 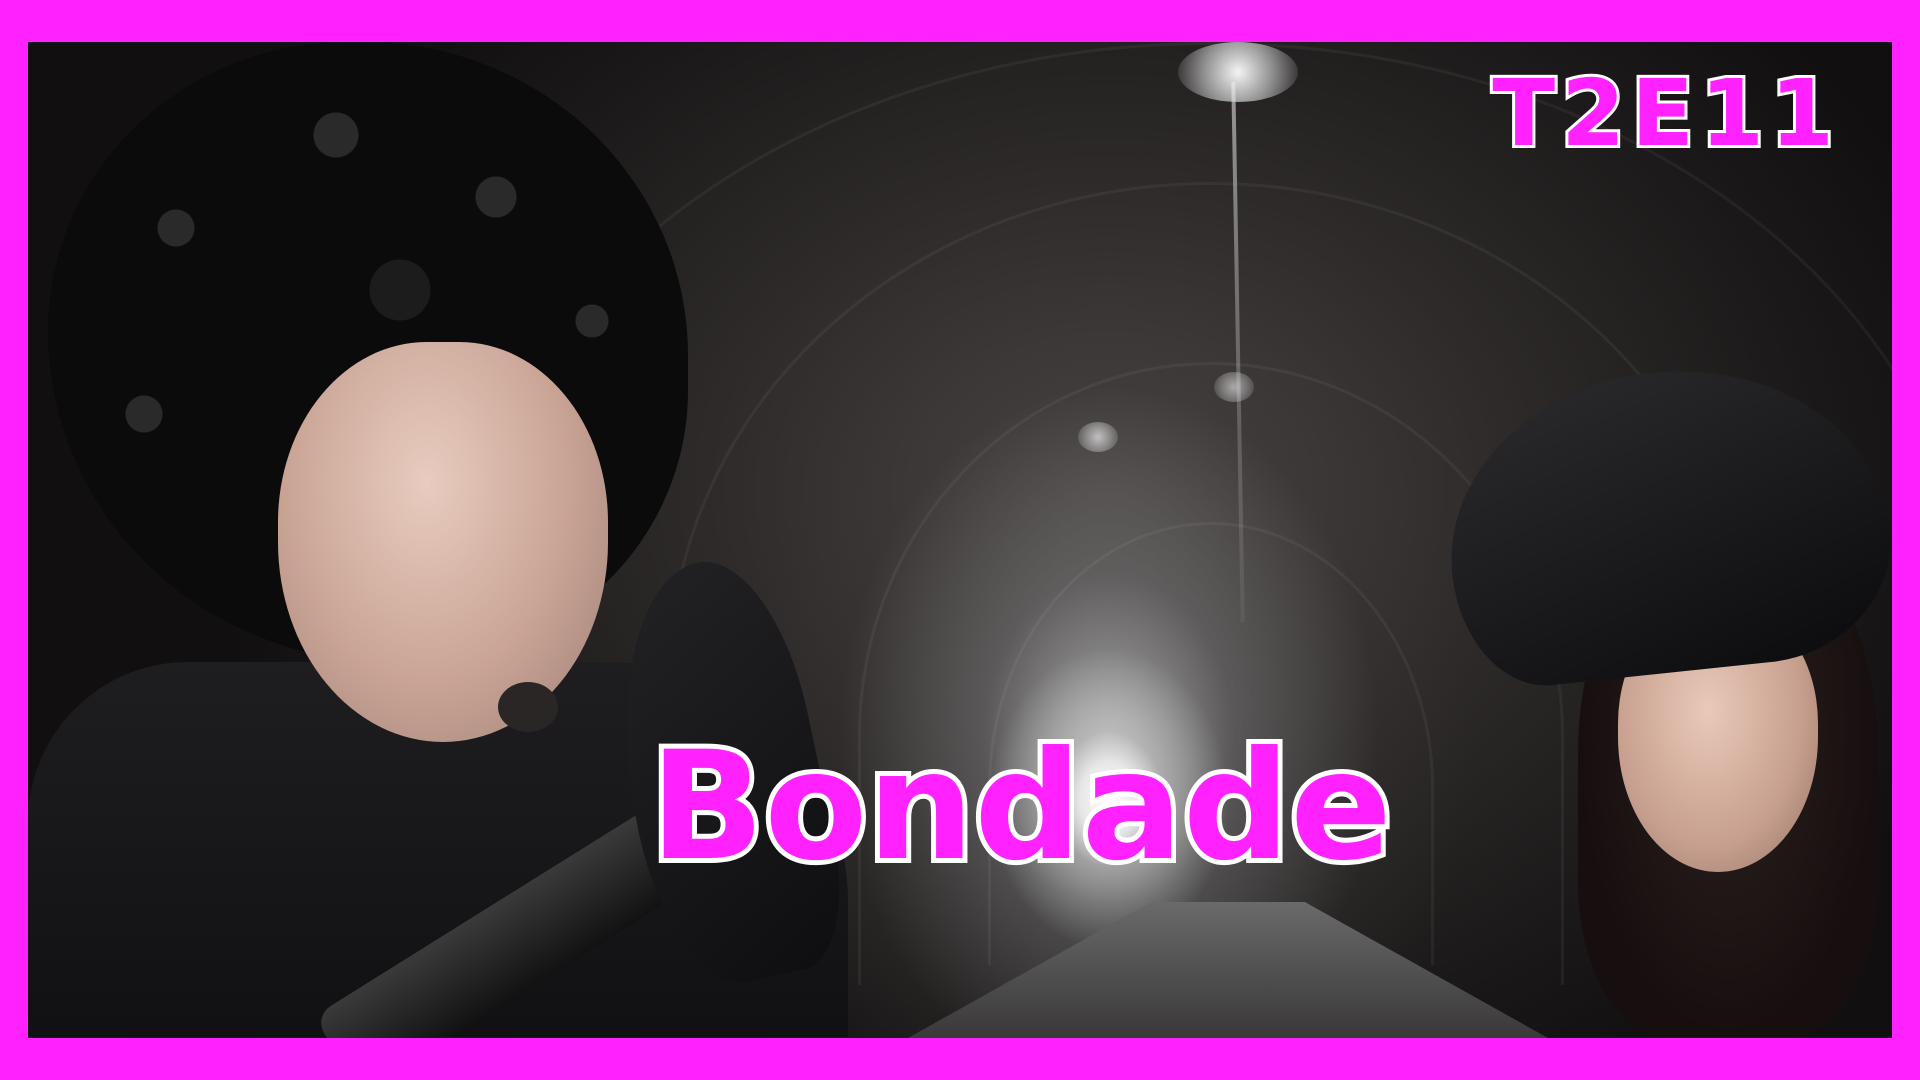 What do you see at coordinates (443, 542) in the screenshot?
I see `left-character-face` at bounding box center [443, 542].